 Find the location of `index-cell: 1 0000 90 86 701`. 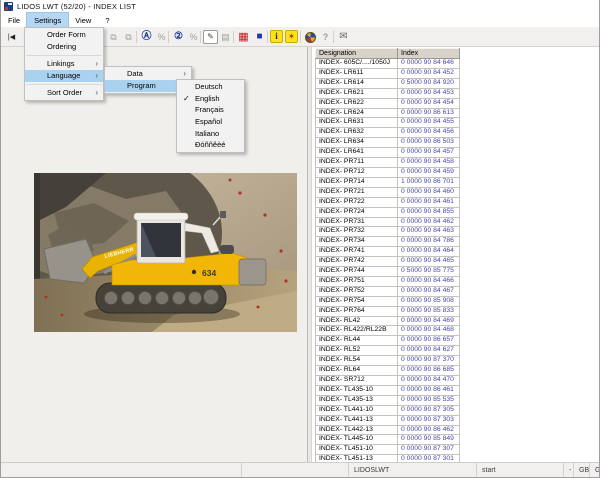

index-cell: 1 0000 90 86 701 is located at coordinates (428, 182).